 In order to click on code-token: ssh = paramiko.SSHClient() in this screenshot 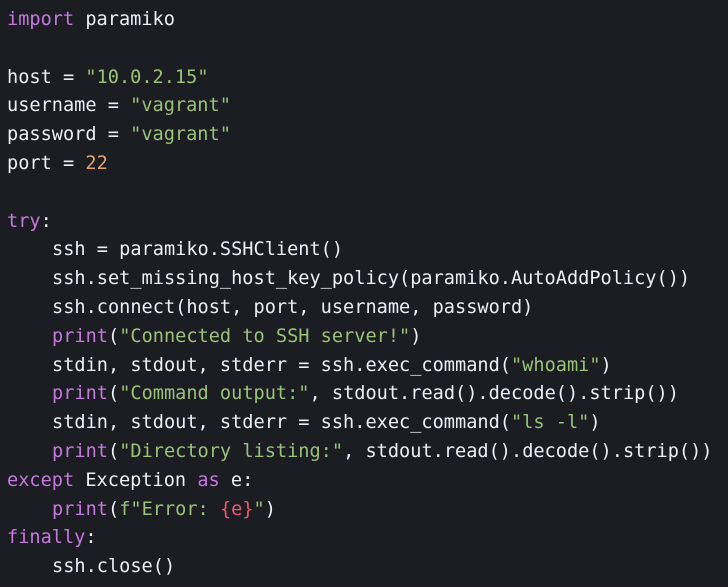, I will do `click(198, 250)`.